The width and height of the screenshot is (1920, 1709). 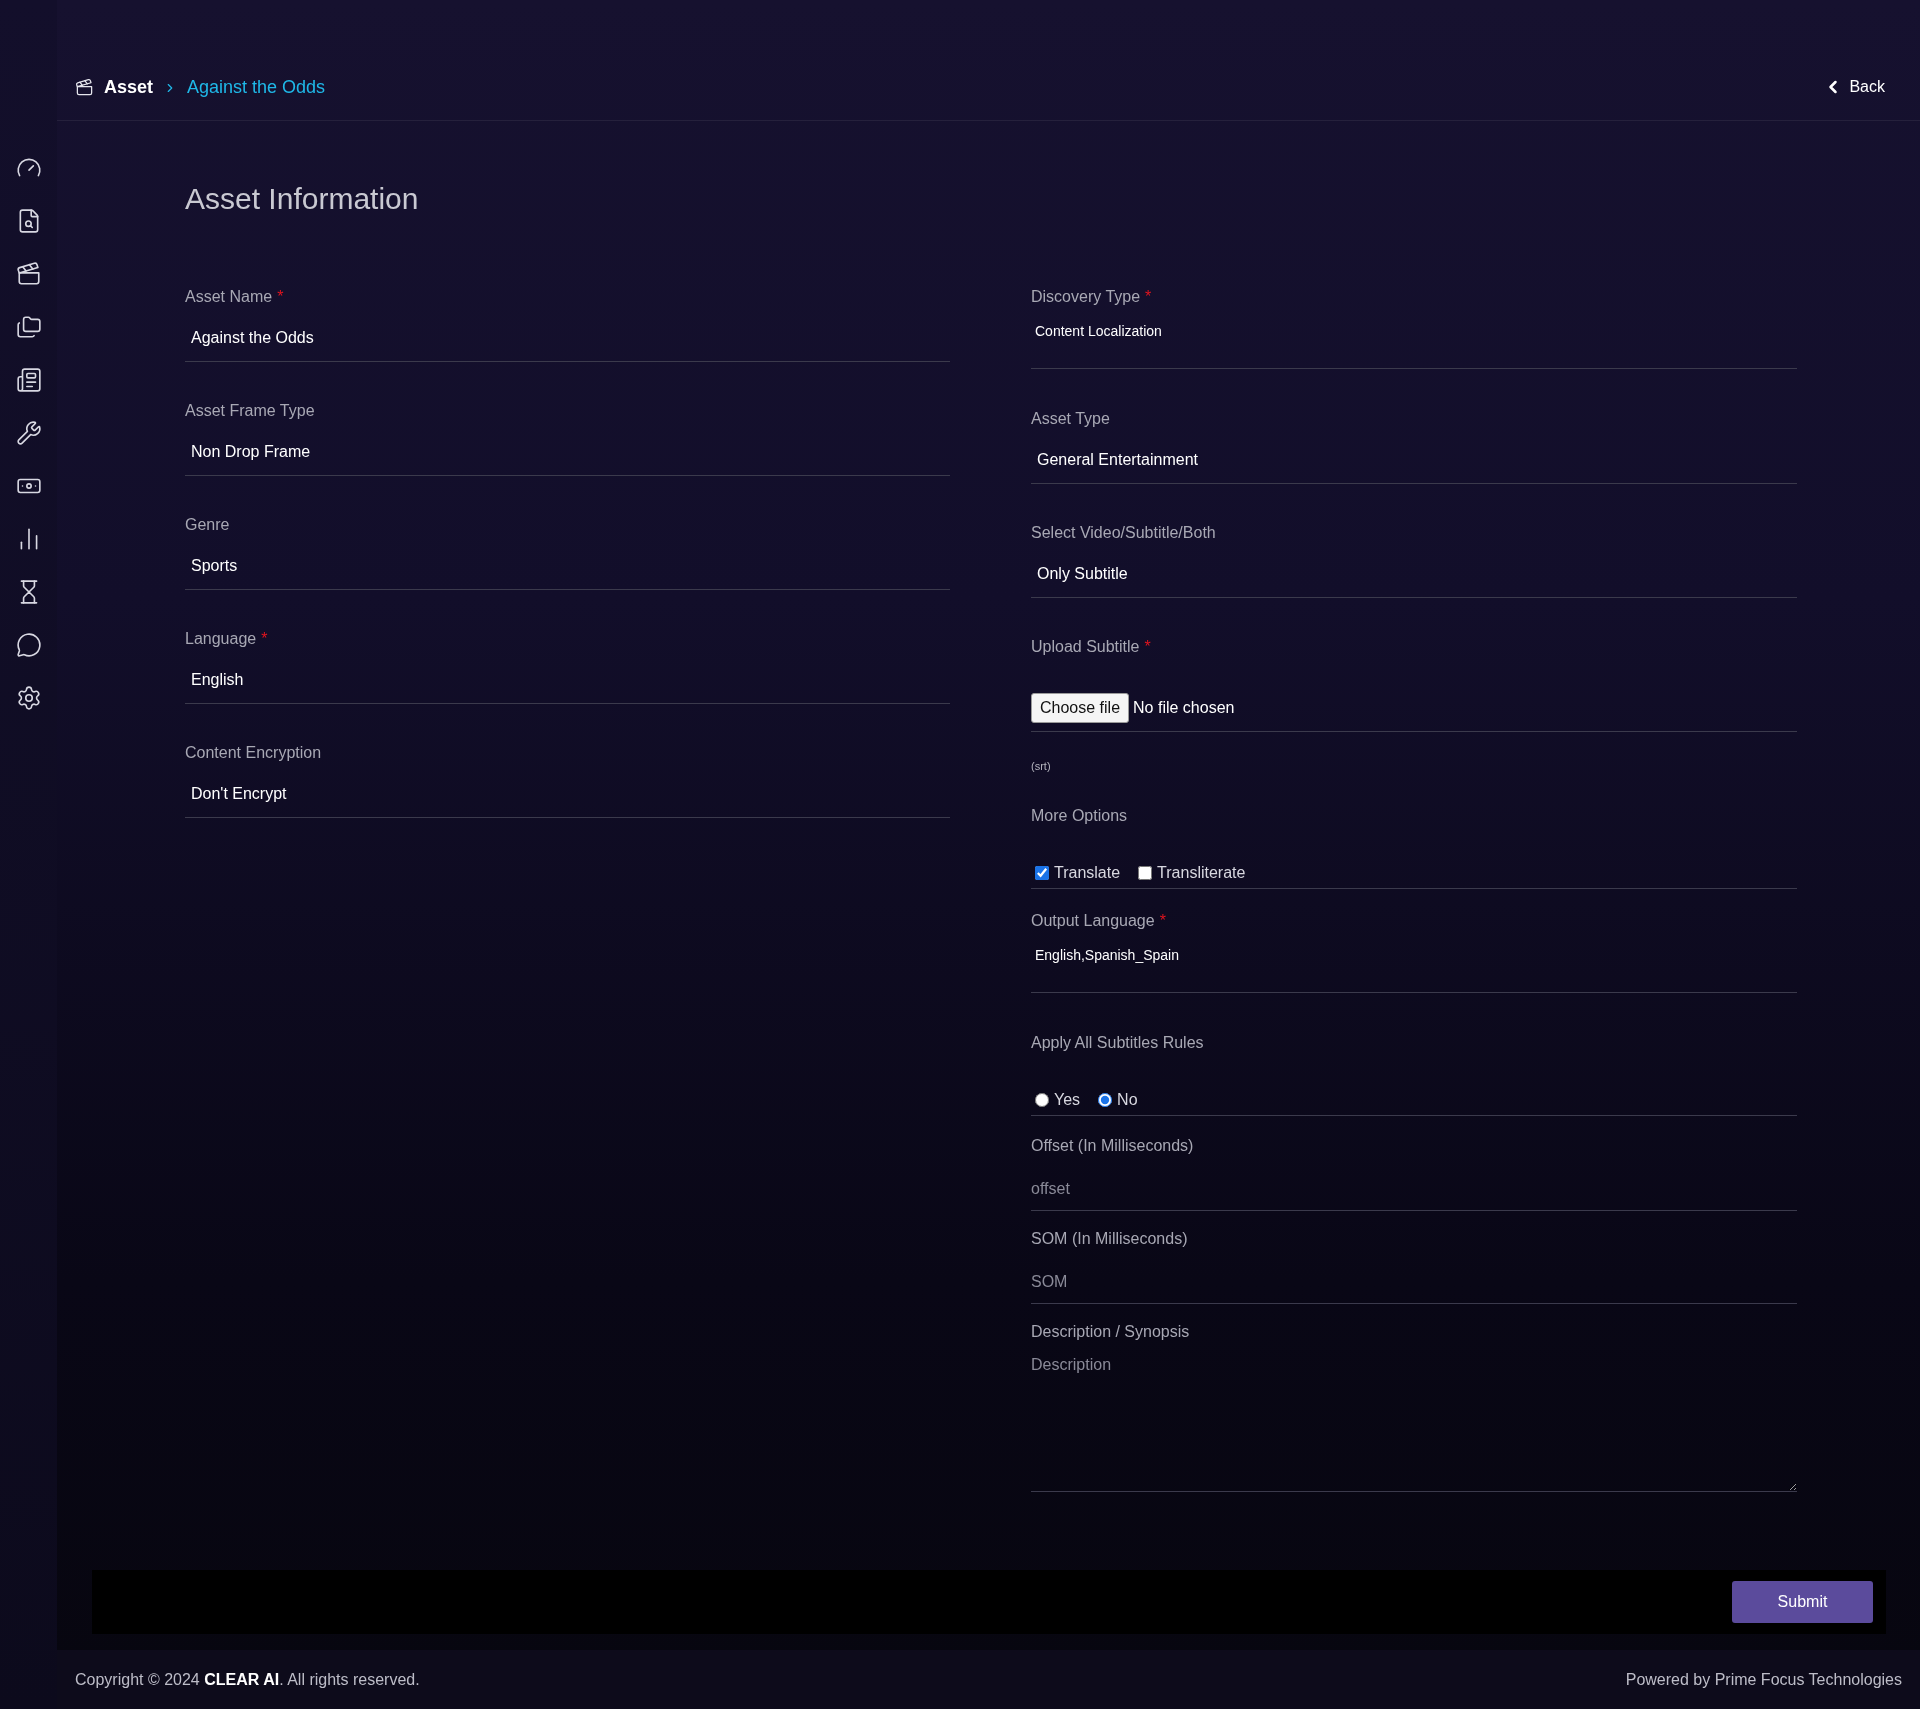 What do you see at coordinates (567, 562) in the screenshot?
I see `select-field: Sports` at bounding box center [567, 562].